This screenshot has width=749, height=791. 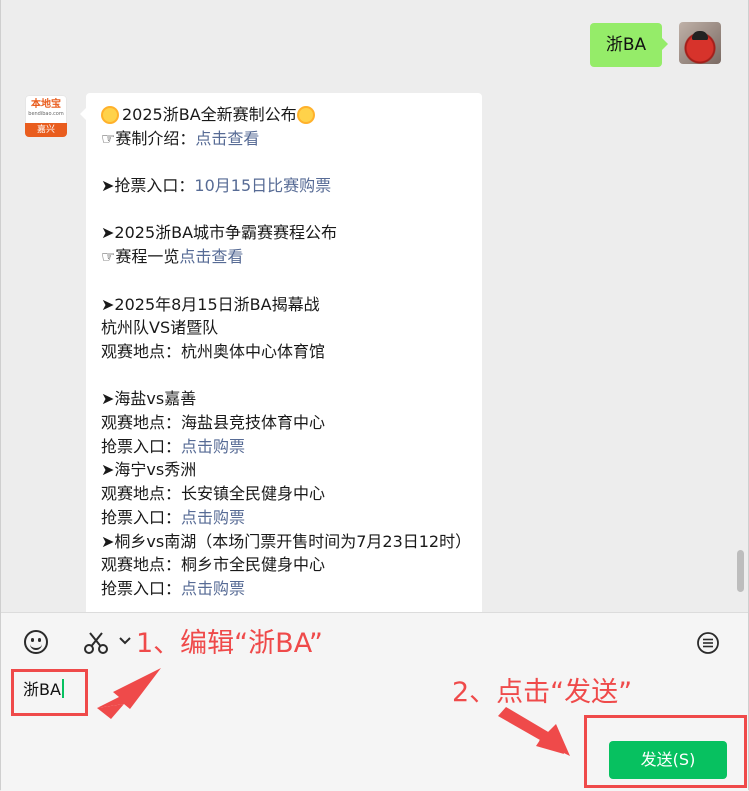 I want to click on message-line-text: ➤海宁vs秀洲, so click(x=149, y=470).